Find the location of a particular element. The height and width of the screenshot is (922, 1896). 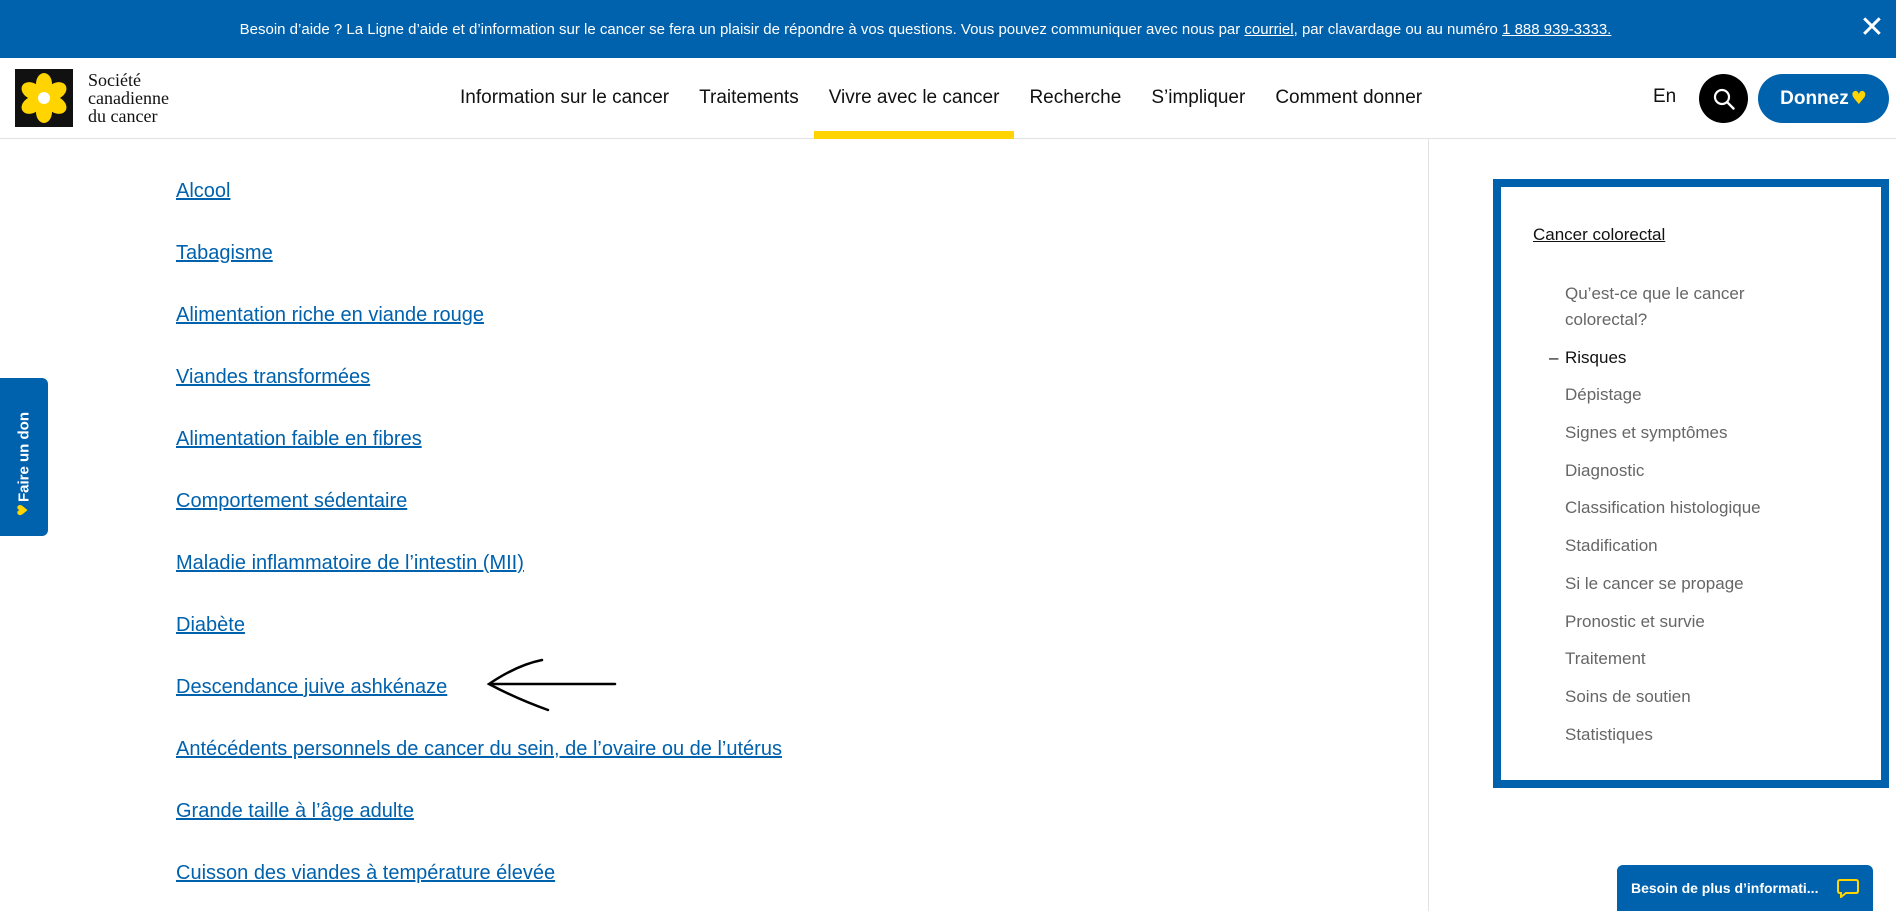

organization-name: Société canadienne du cancer is located at coordinates (128, 98).